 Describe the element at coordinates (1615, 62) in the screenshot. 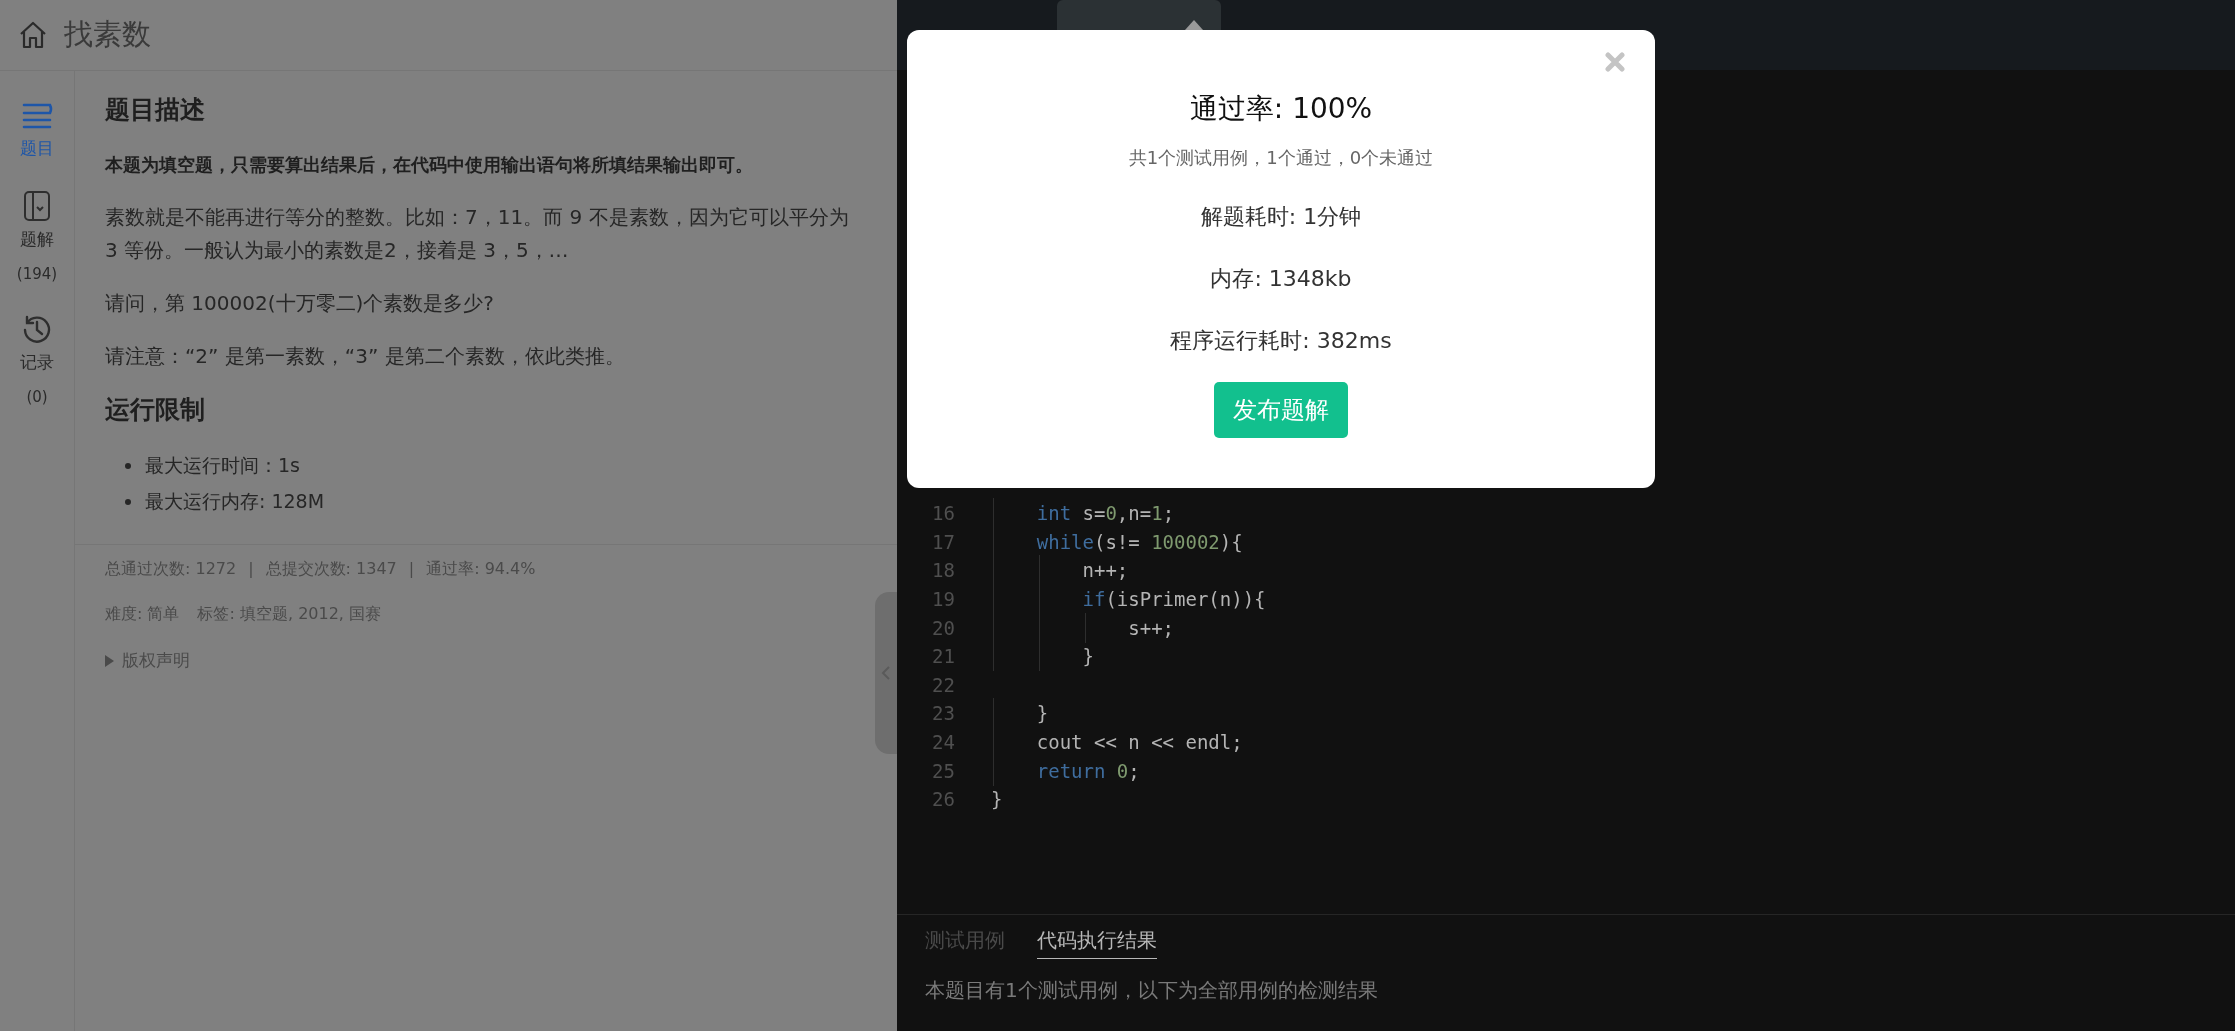

I see `close-icon` at that location.